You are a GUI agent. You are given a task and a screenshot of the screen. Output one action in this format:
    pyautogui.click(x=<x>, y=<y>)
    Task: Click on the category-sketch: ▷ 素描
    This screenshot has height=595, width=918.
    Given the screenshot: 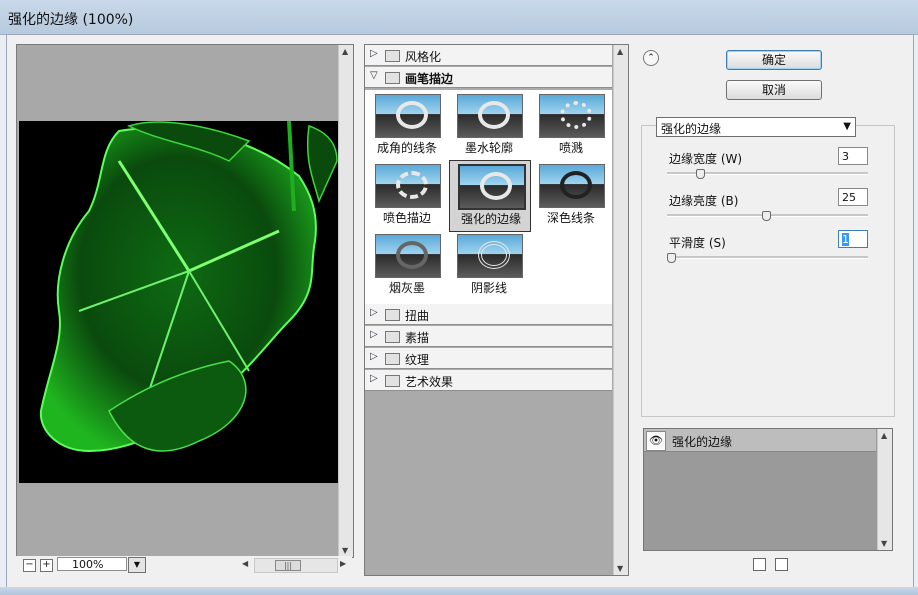 What is the action you would take?
    pyautogui.click(x=488, y=336)
    